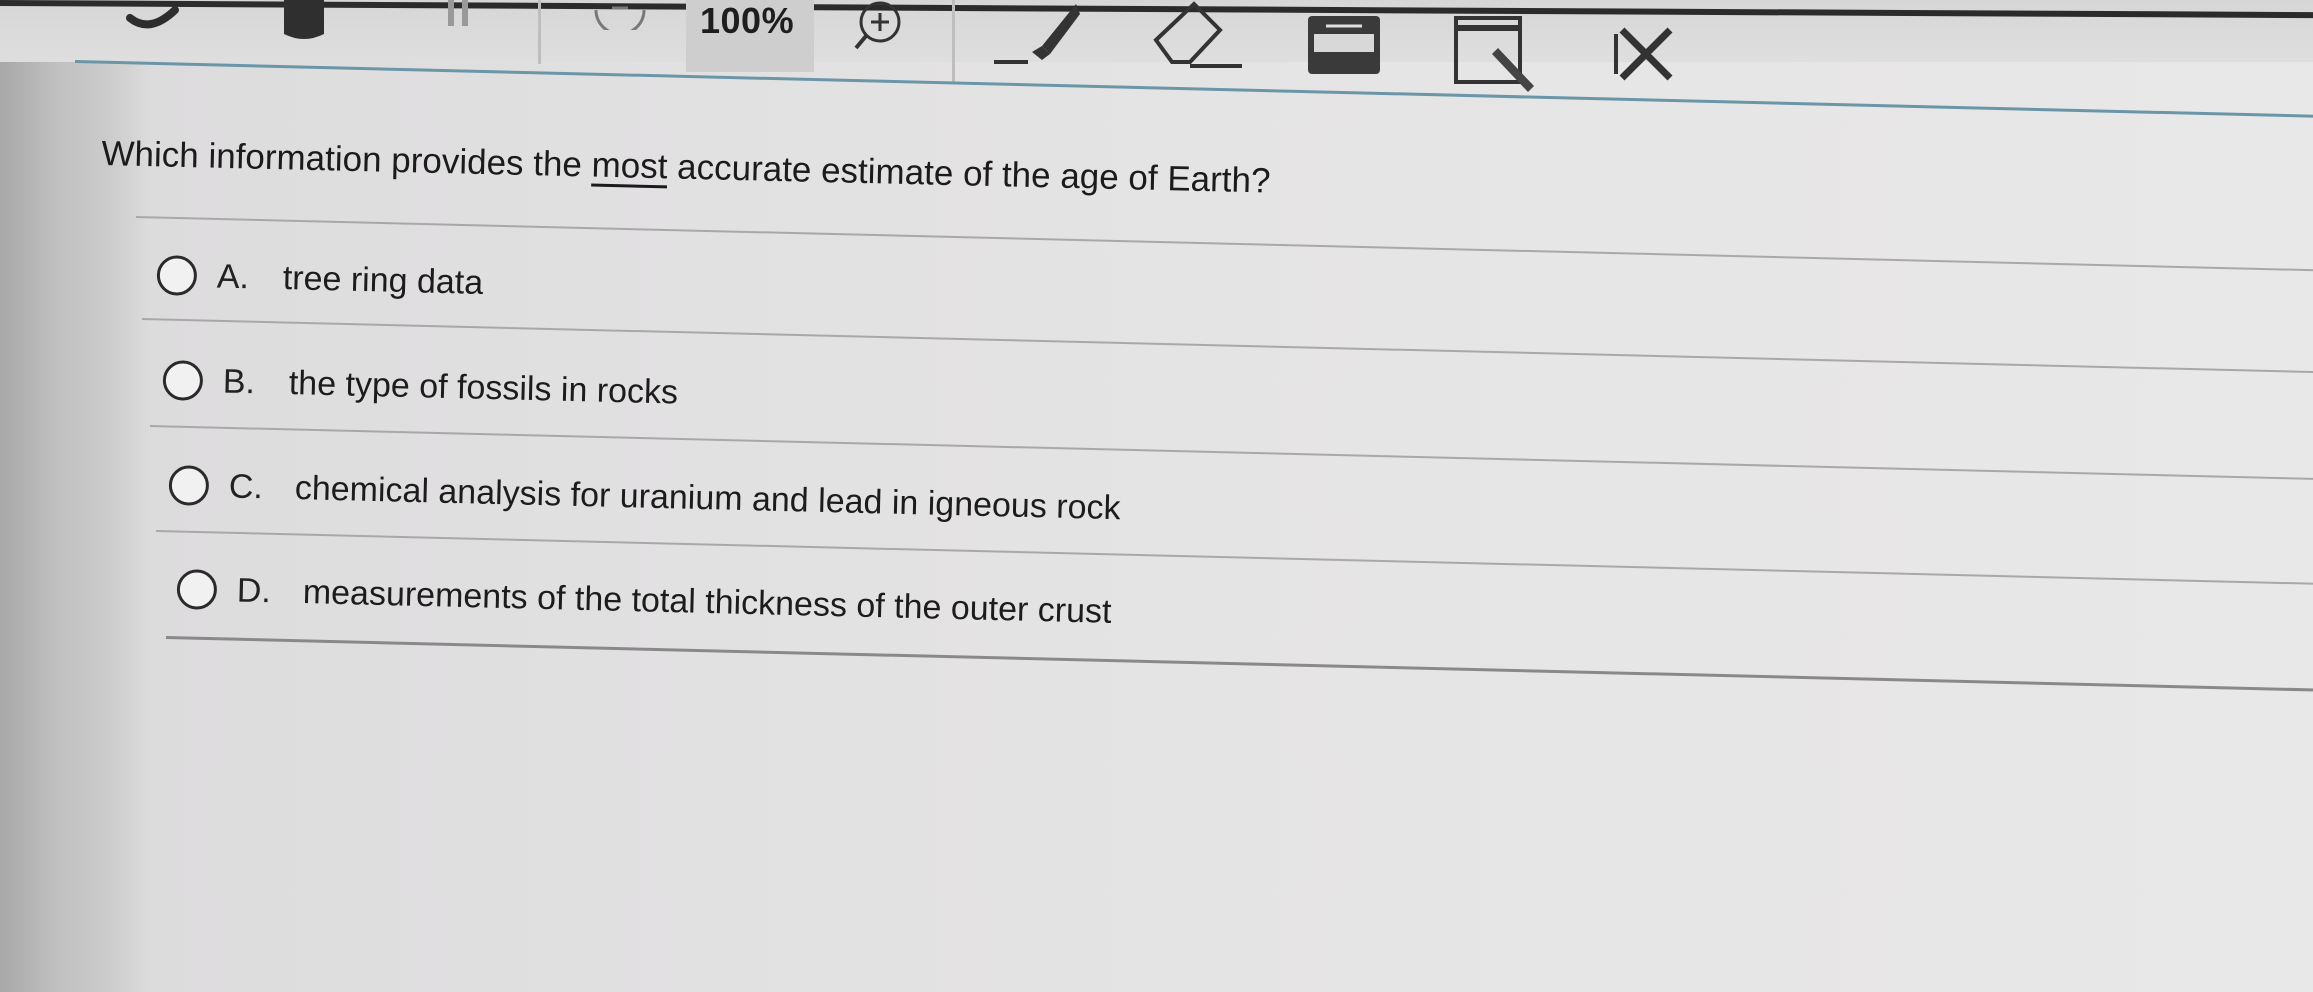 The width and height of the screenshot is (2313, 992). I want to click on answer-option-b: B. the type of fossils in rocks, so click(420, 386).